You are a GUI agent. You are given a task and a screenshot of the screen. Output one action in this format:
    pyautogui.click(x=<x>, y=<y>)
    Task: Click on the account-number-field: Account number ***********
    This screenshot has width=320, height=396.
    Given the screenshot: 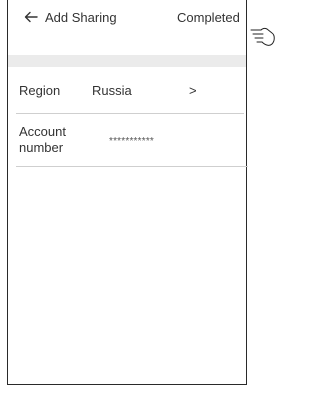 What is the action you would take?
    pyautogui.click(x=127, y=141)
    